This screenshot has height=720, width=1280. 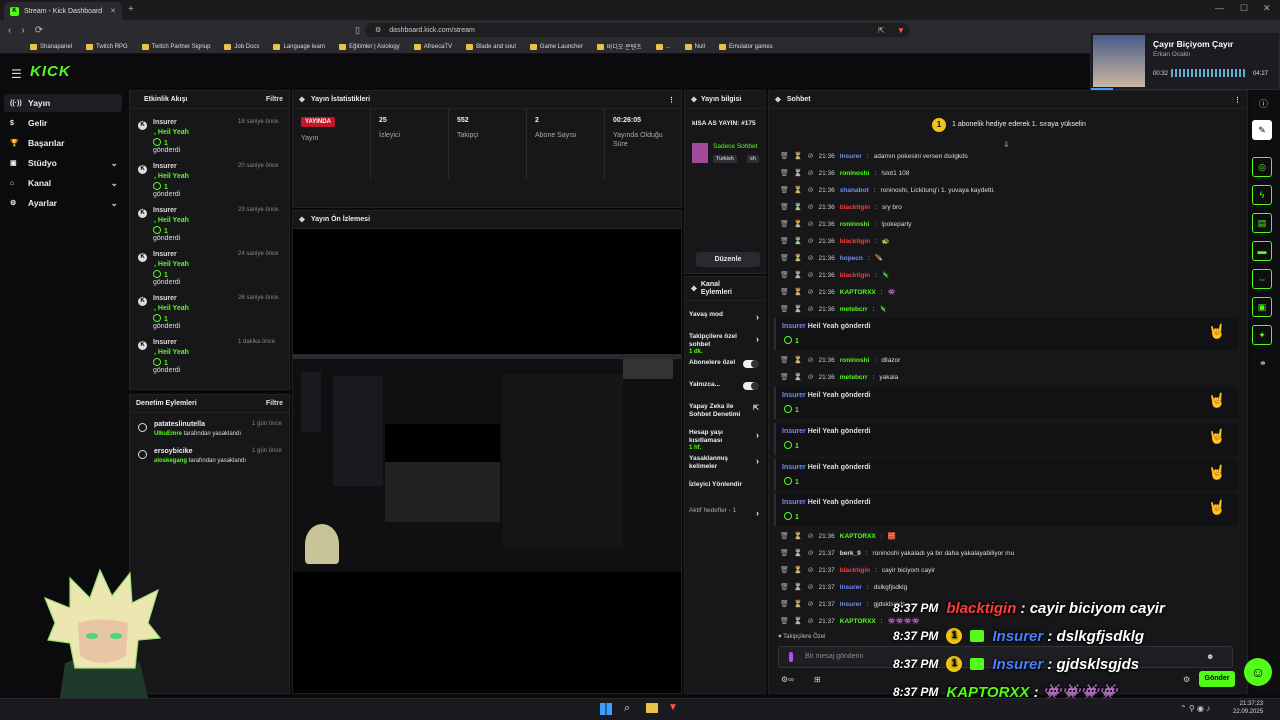 I want to click on chat-message: 🗑 ⏳ ⊘ 21:36 blacktigin: 🐢, so click(x=835, y=241).